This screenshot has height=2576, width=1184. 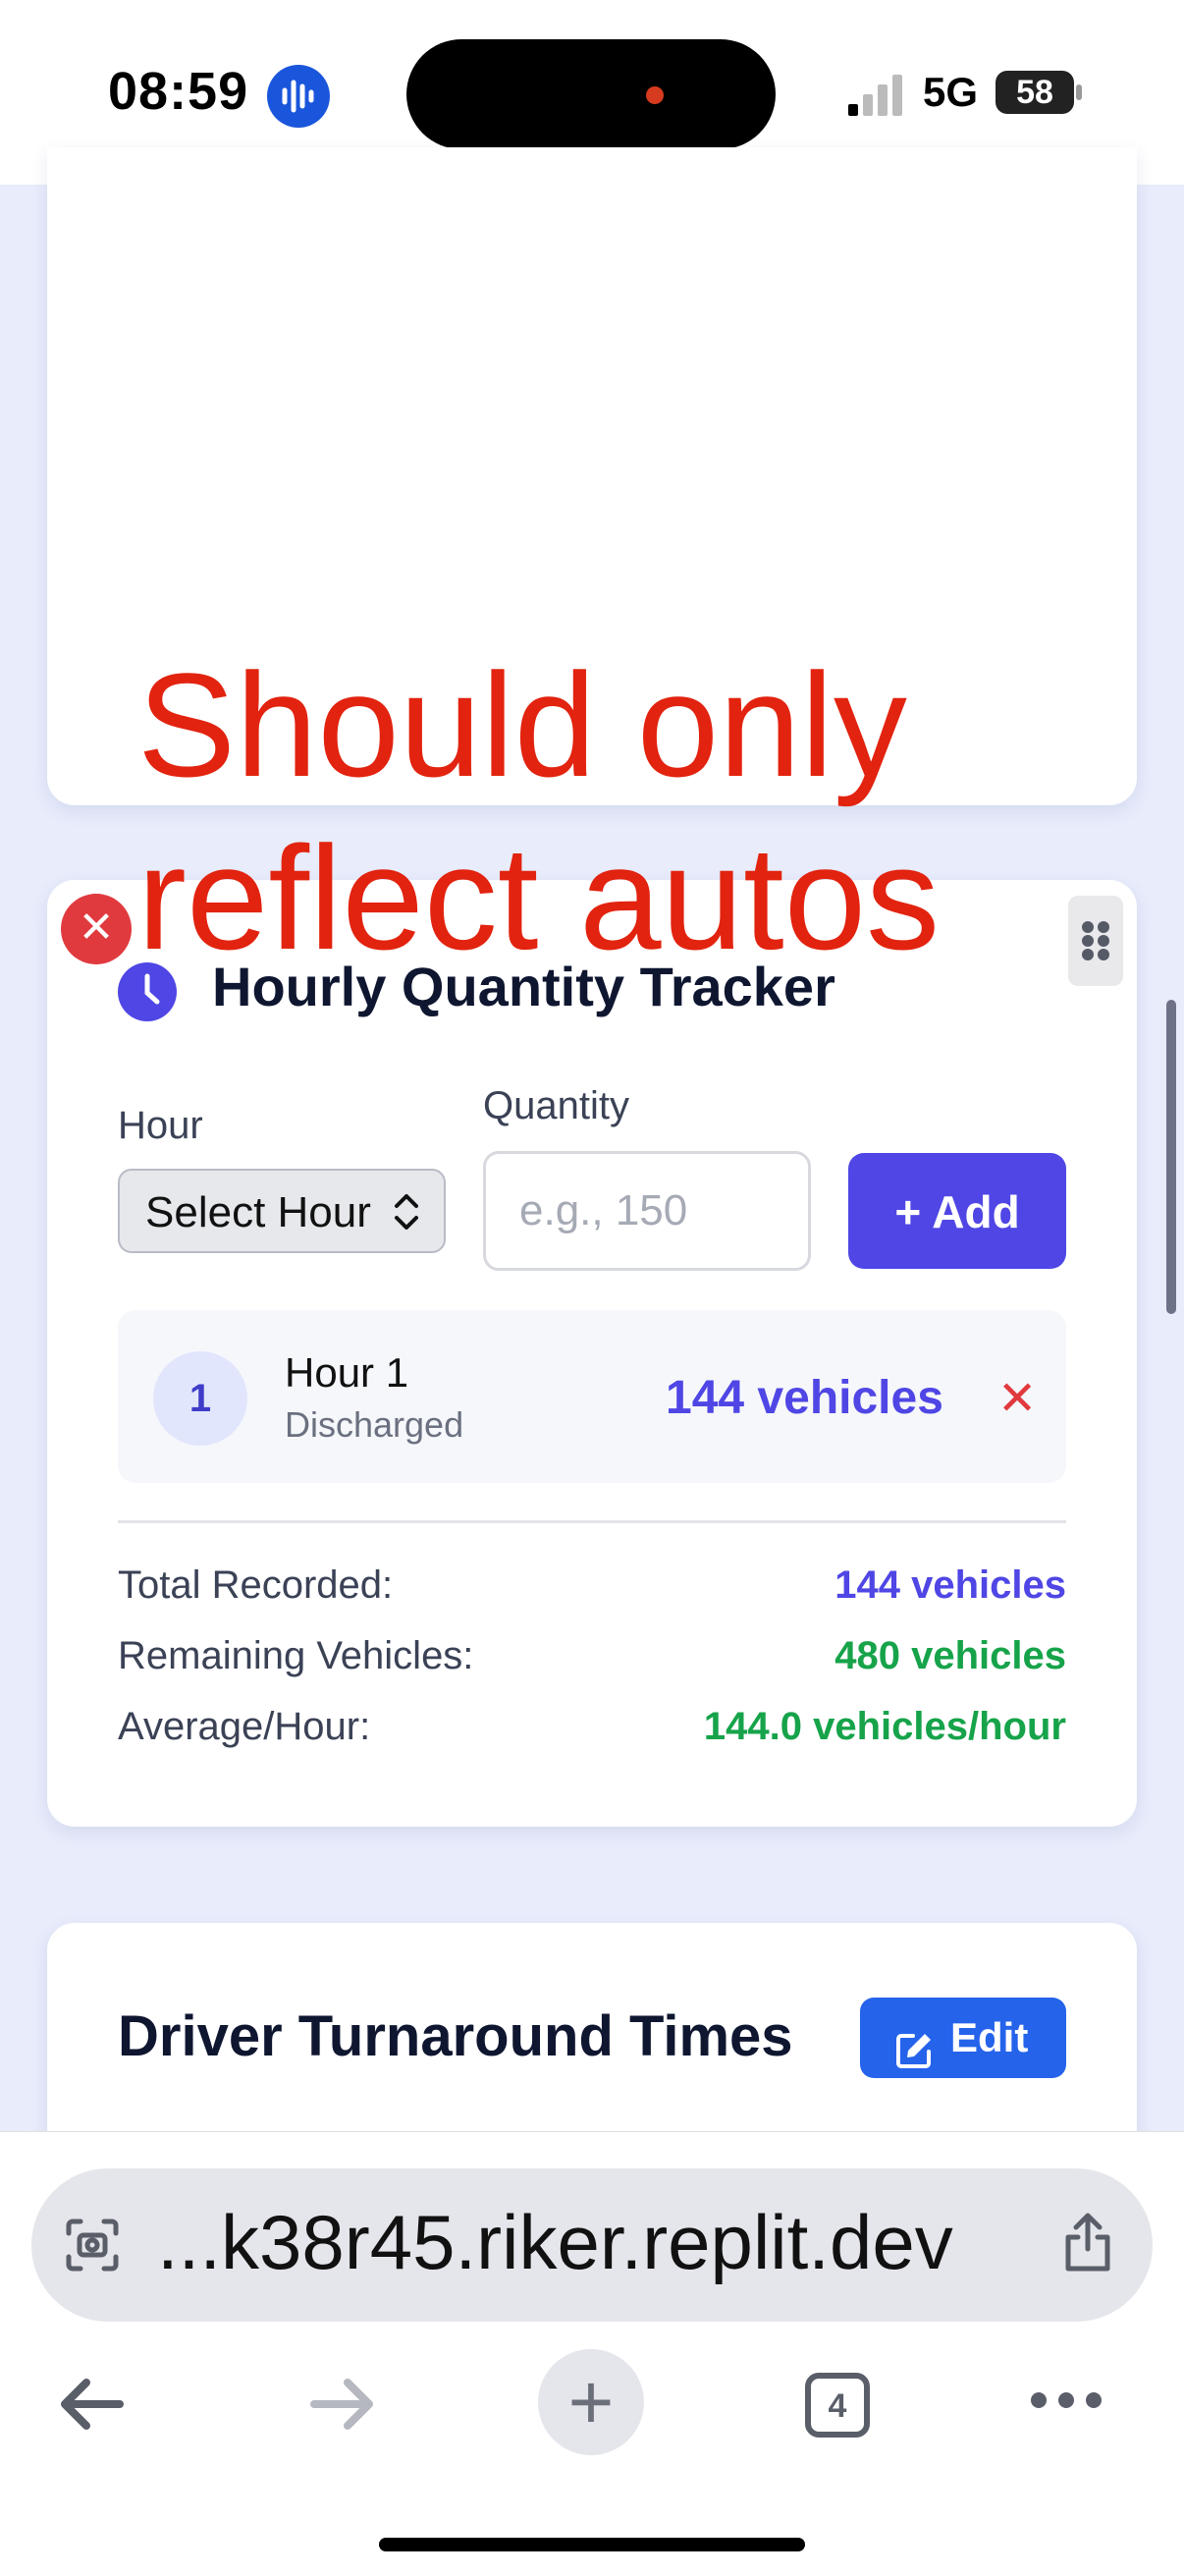 I want to click on edit-button: Edit, so click(x=963, y=2038).